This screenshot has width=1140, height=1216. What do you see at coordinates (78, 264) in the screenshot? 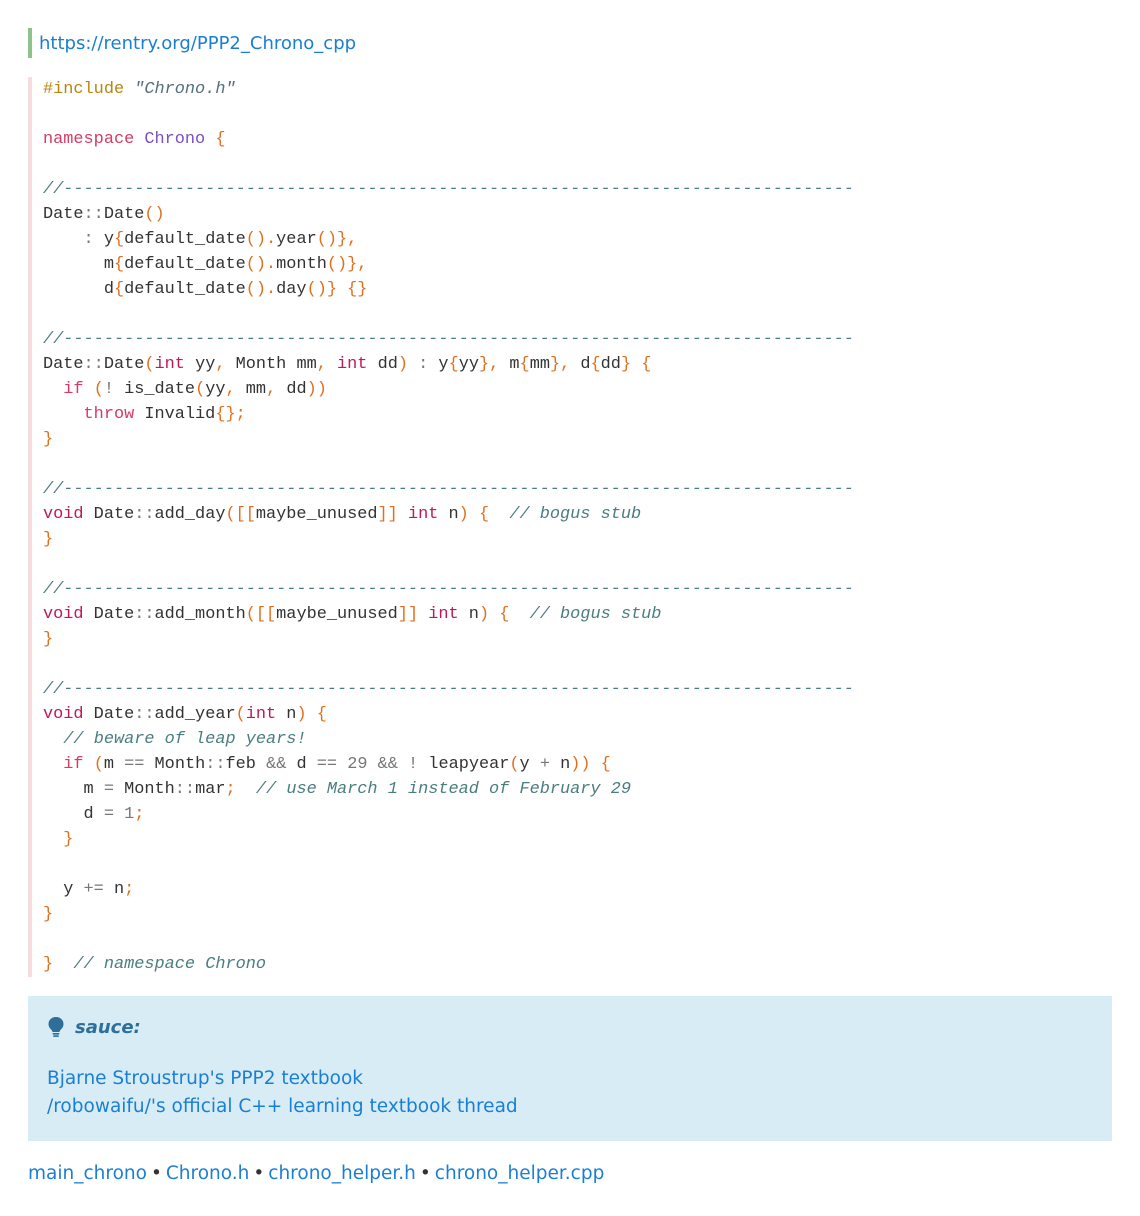
I see `code-token: m` at bounding box center [78, 264].